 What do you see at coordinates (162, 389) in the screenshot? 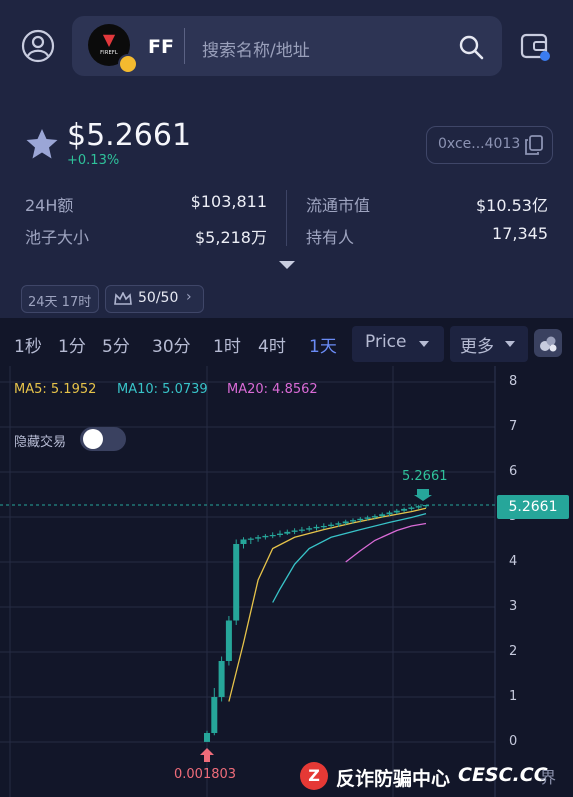
I see `ma10-legend: MA10: 5.0739` at bounding box center [162, 389].